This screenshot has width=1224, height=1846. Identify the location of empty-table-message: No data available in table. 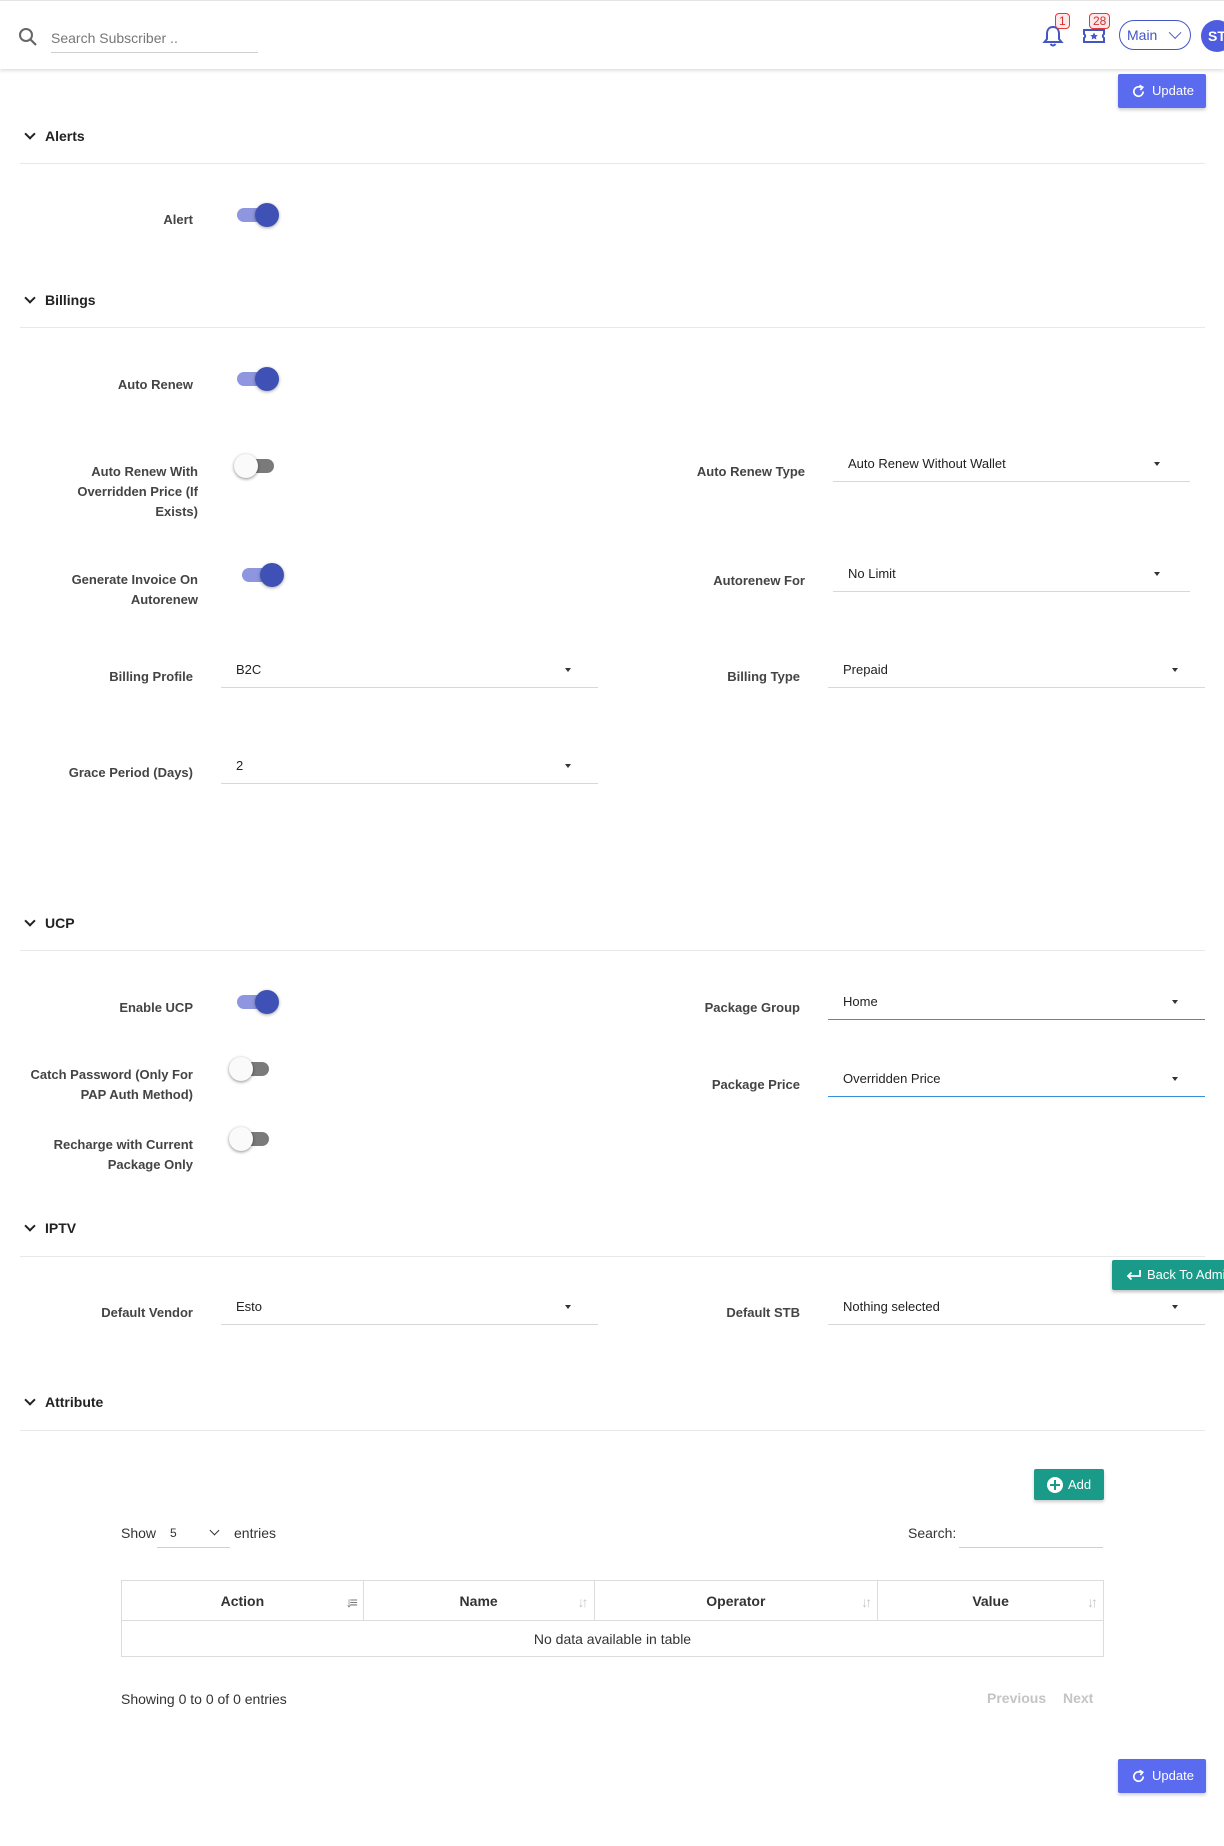
(612, 1638).